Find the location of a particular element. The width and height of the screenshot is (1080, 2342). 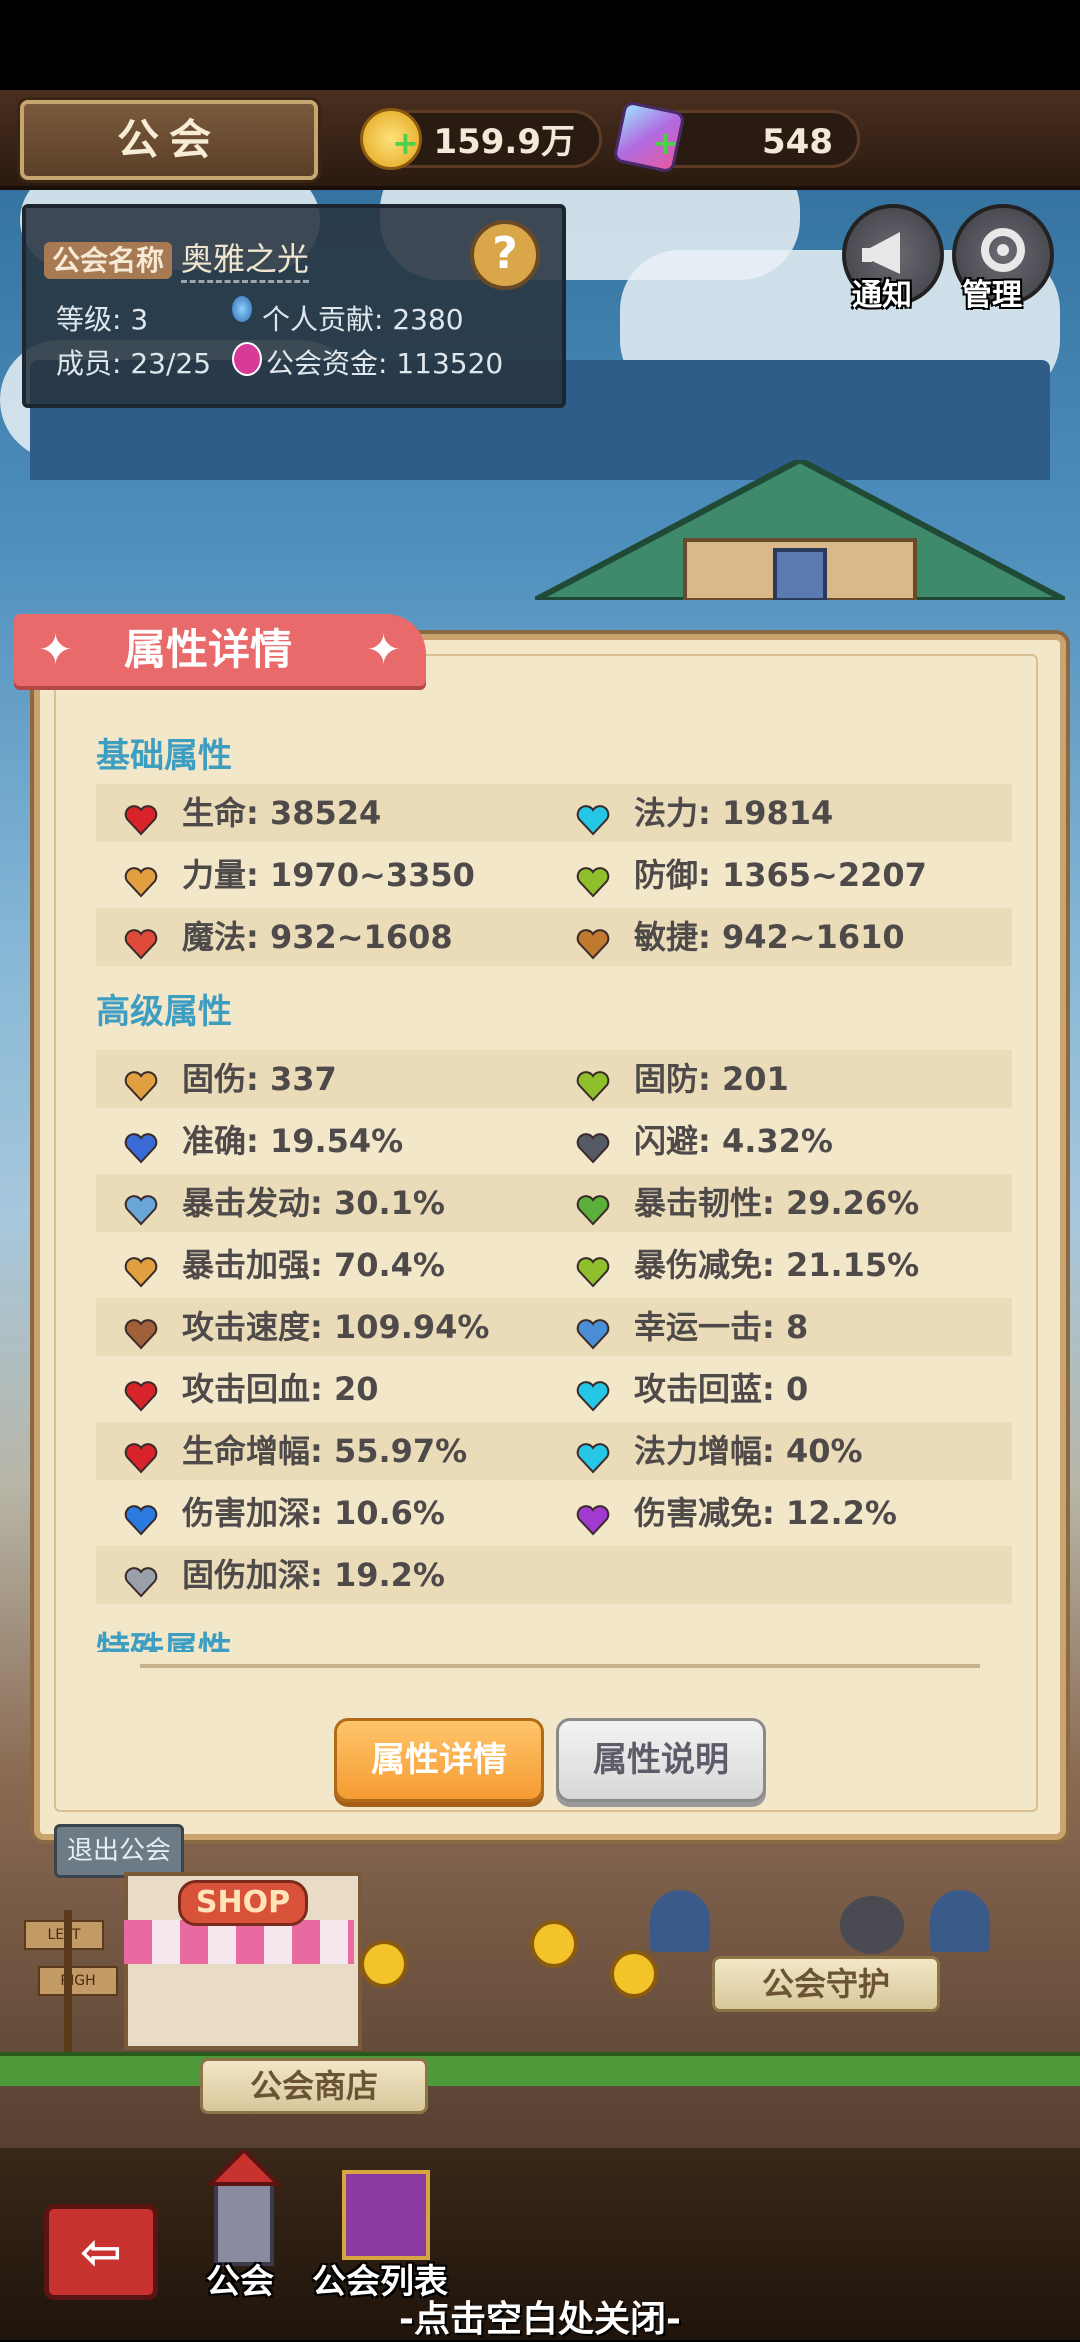

help-icon: ? is located at coordinates (505, 253).